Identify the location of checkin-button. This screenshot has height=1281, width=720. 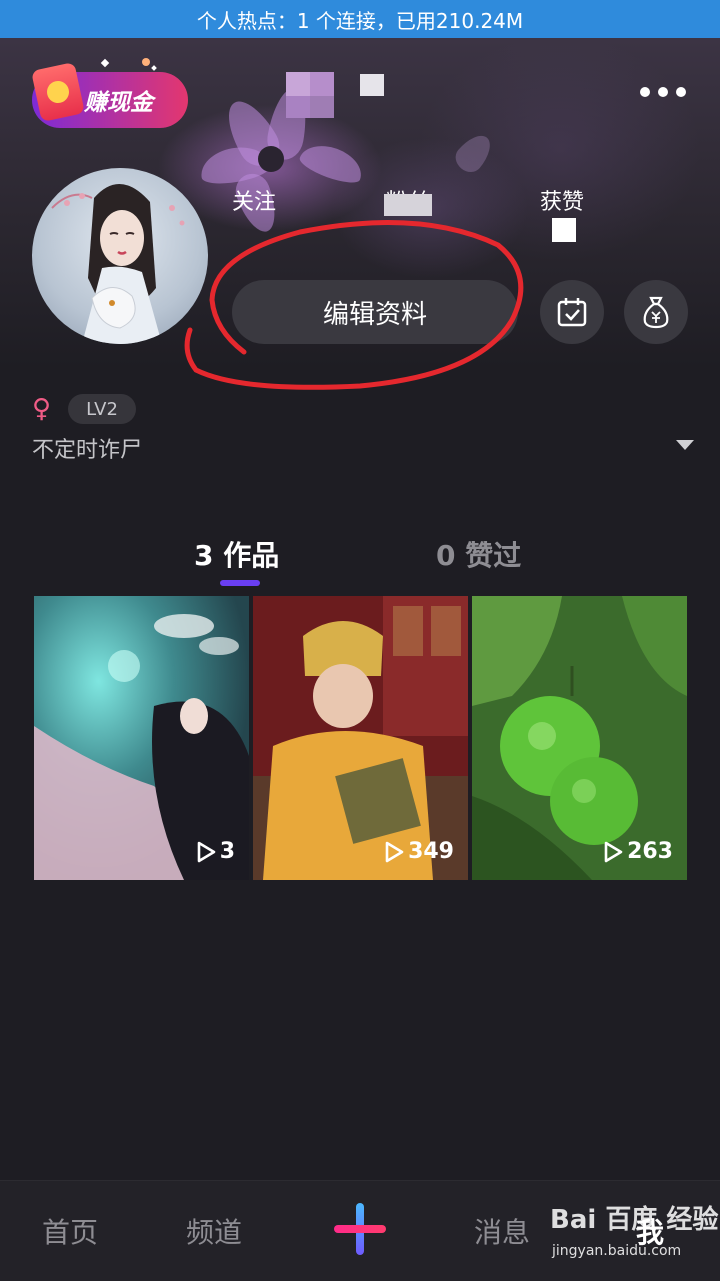
(572, 312).